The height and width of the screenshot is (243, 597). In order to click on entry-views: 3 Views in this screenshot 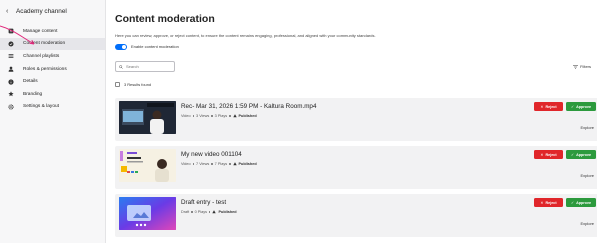, I will do `click(203, 116)`.